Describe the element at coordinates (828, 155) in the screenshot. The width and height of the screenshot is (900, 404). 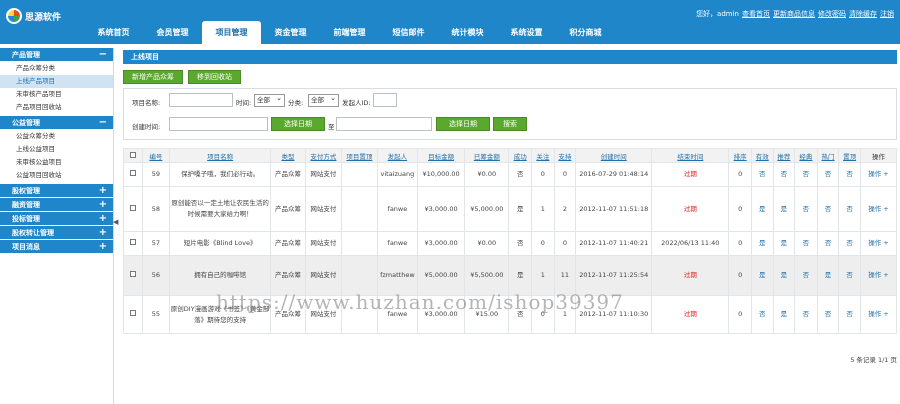
I see `col-hot: 热门` at that location.